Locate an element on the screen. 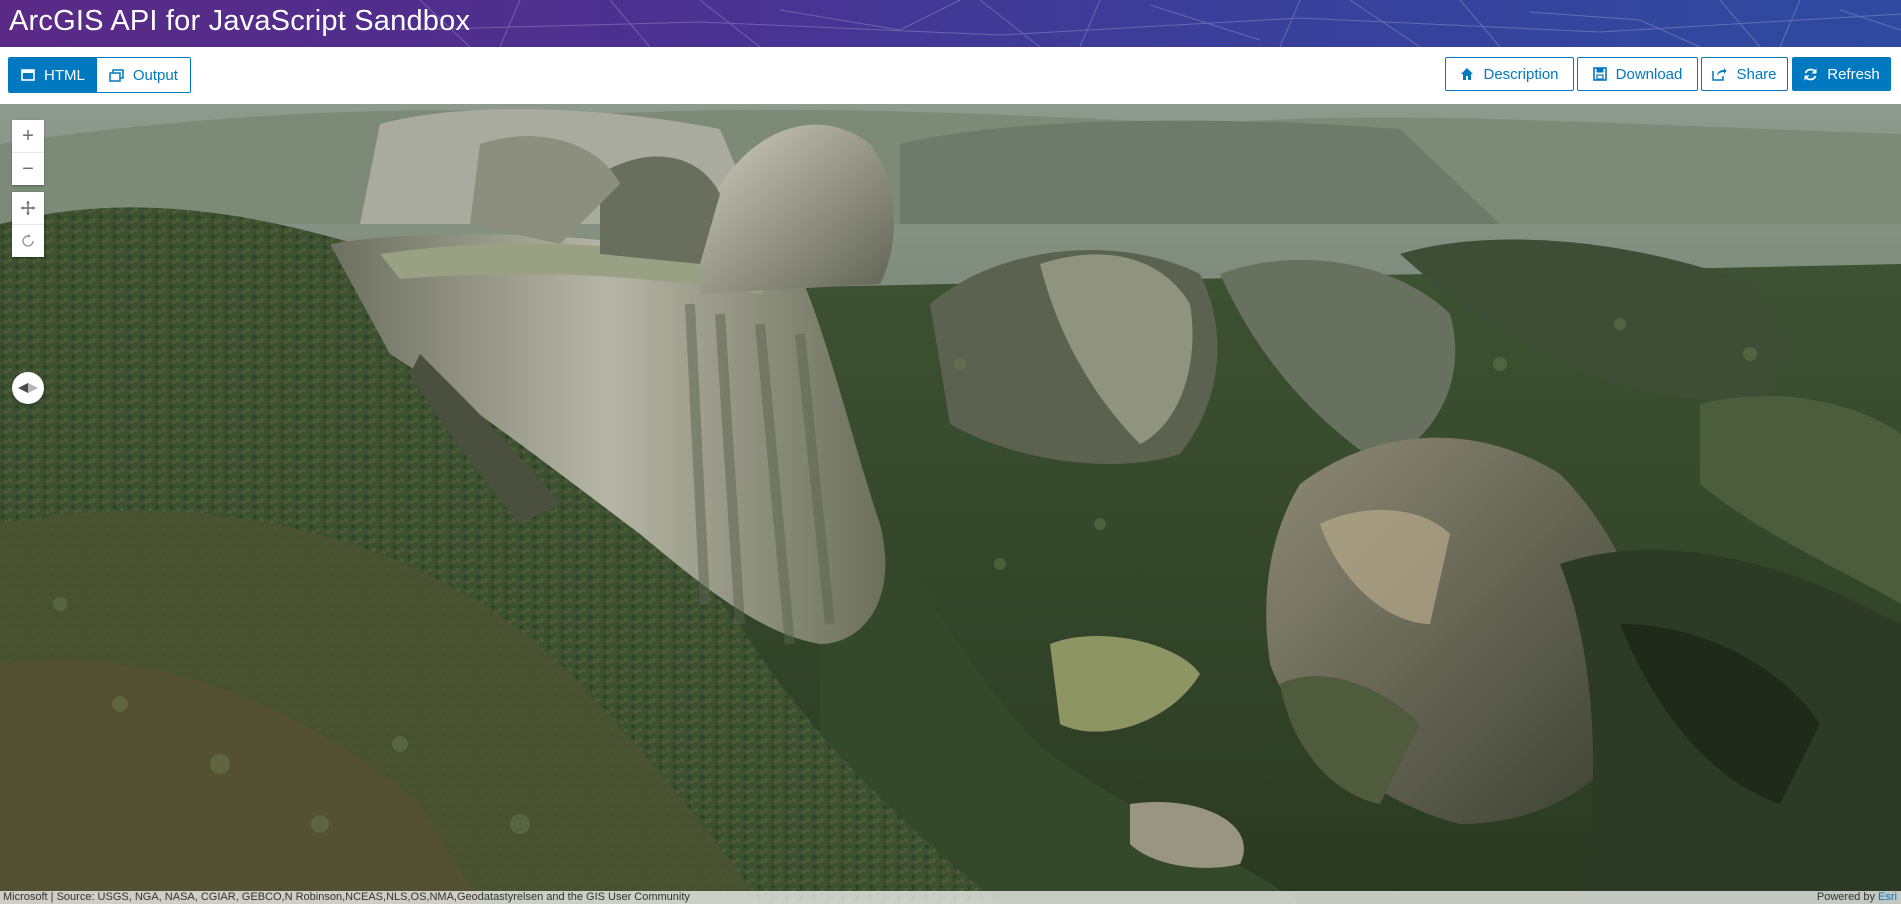  refresh-icon is located at coordinates (1810, 74).